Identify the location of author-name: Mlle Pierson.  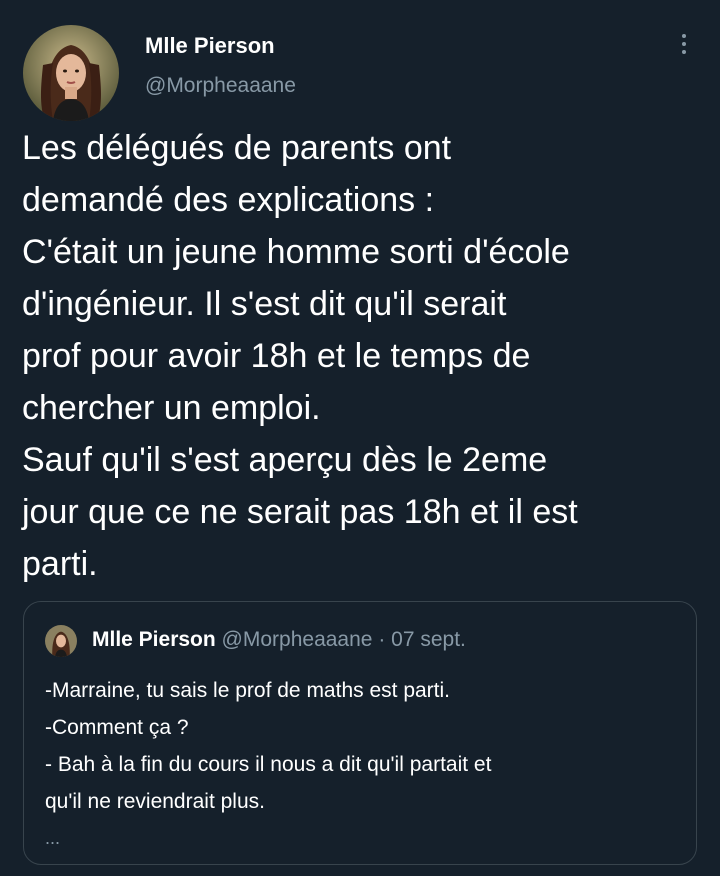
(210, 46).